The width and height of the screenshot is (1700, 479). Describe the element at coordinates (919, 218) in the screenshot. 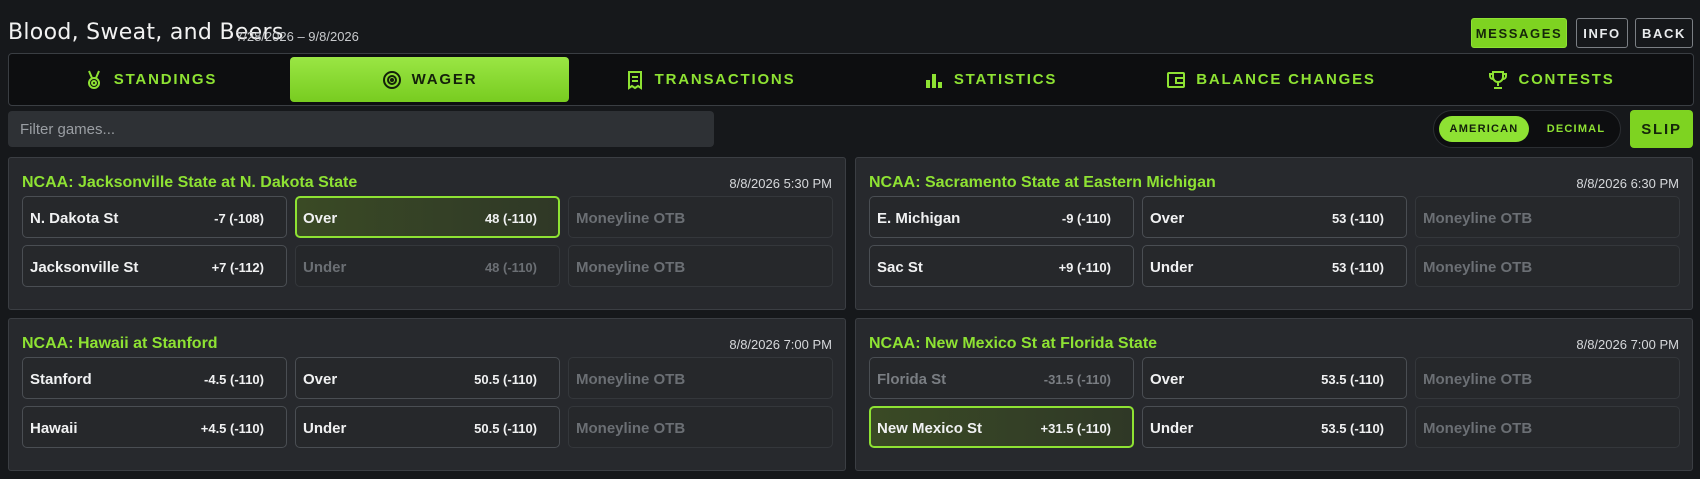

I see `bet-team: E. Michigan` at that location.